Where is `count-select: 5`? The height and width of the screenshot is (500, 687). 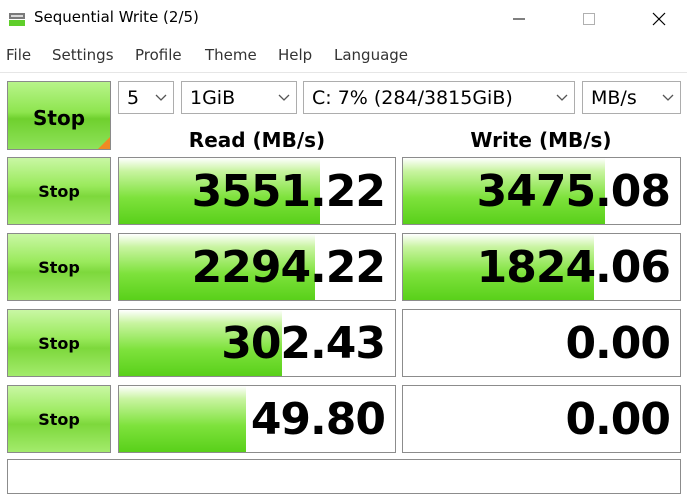
count-select: 5 is located at coordinates (146, 97).